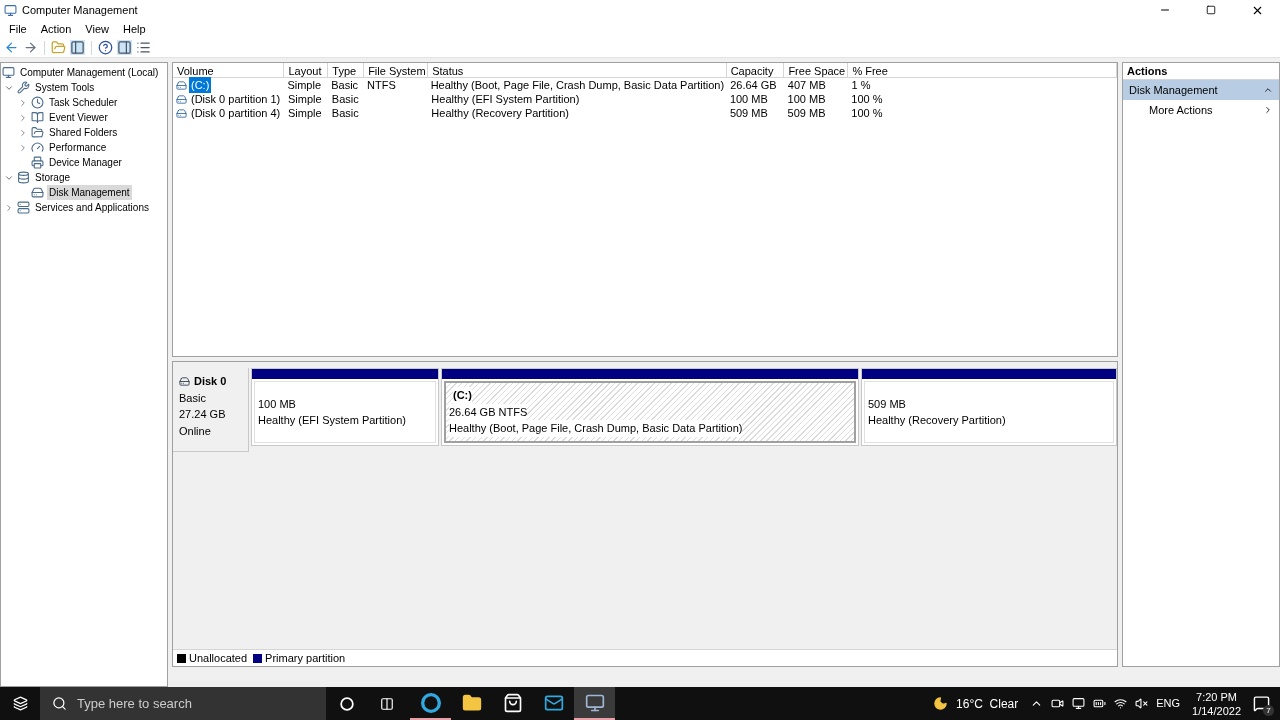 The image size is (1280, 720). Describe the element at coordinates (505, 99) in the screenshot. I see `table-cell-text: Healthy (EFI System Partition)` at that location.